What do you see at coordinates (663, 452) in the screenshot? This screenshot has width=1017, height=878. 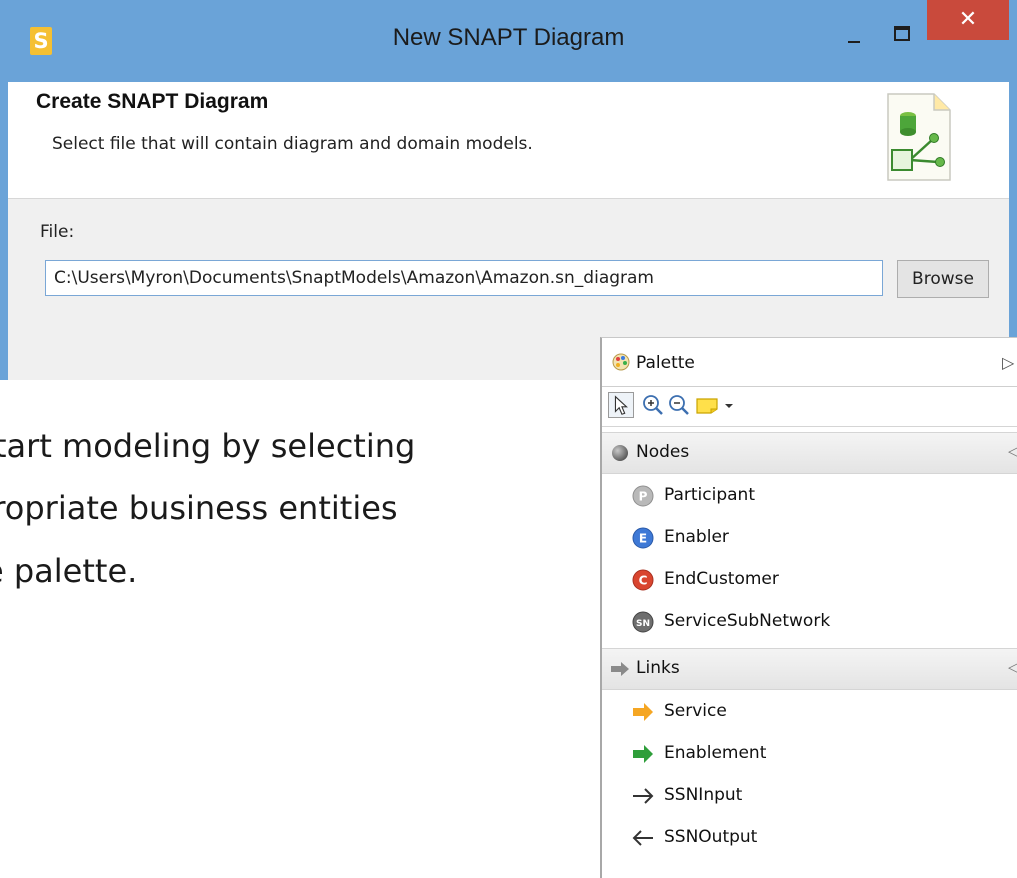 I see `nodes-drawer-label: Nodes` at bounding box center [663, 452].